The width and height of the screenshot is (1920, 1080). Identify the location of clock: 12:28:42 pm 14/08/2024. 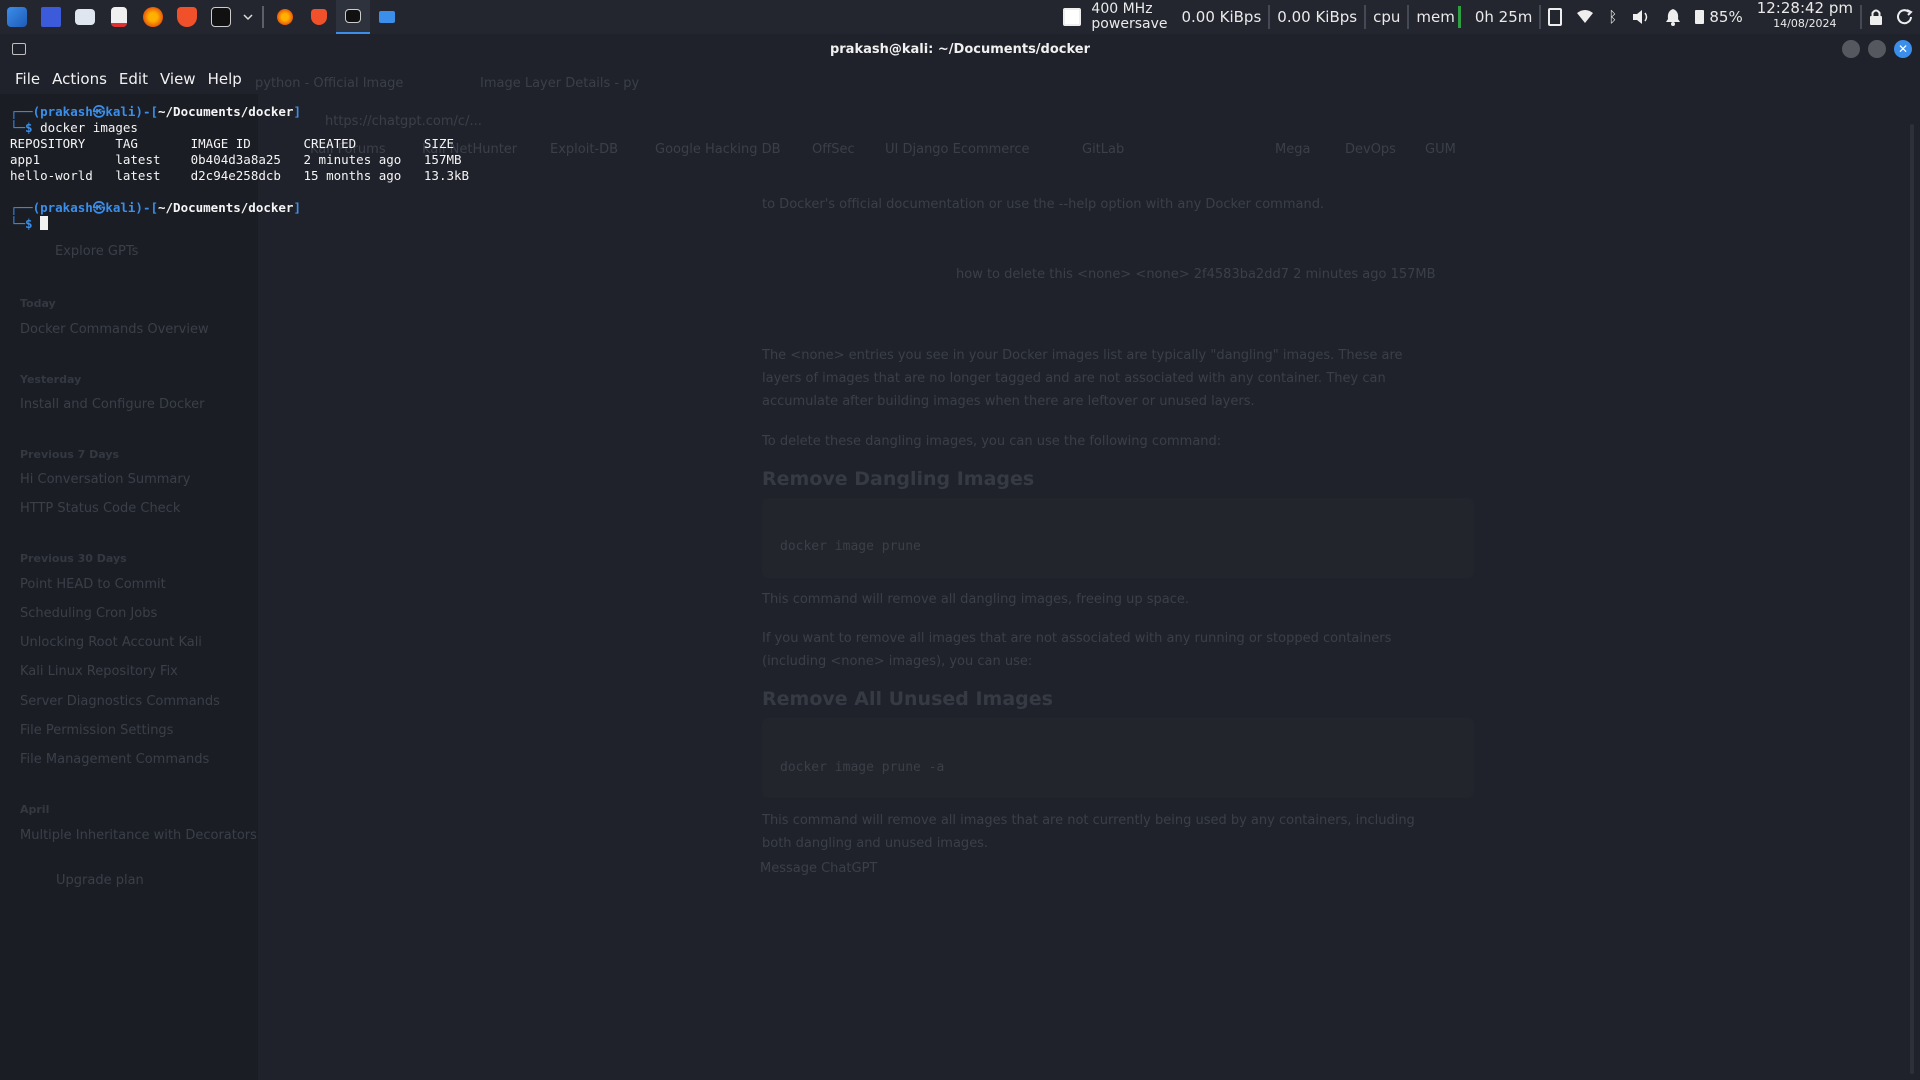
(1805, 17).